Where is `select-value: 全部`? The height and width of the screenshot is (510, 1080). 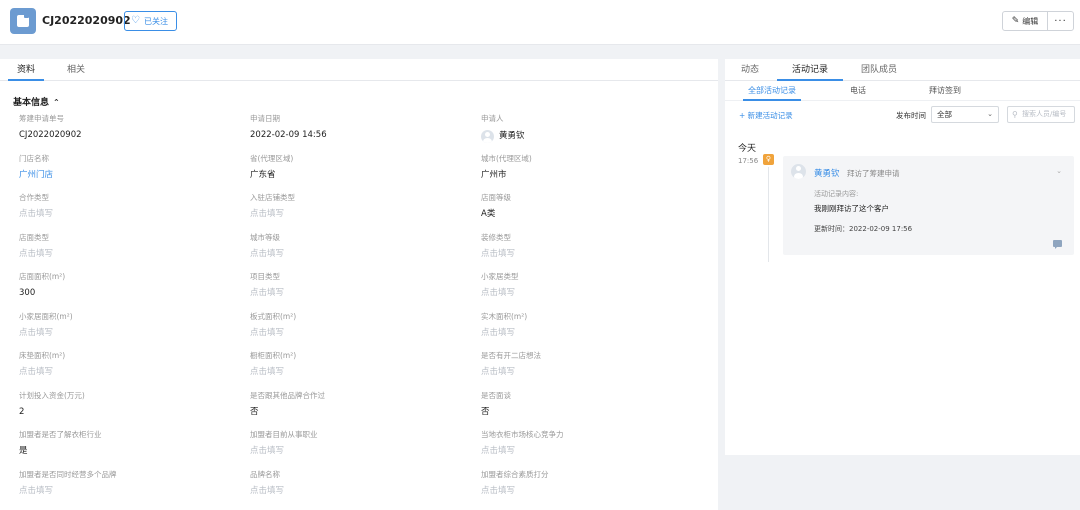 select-value: 全部 is located at coordinates (944, 114).